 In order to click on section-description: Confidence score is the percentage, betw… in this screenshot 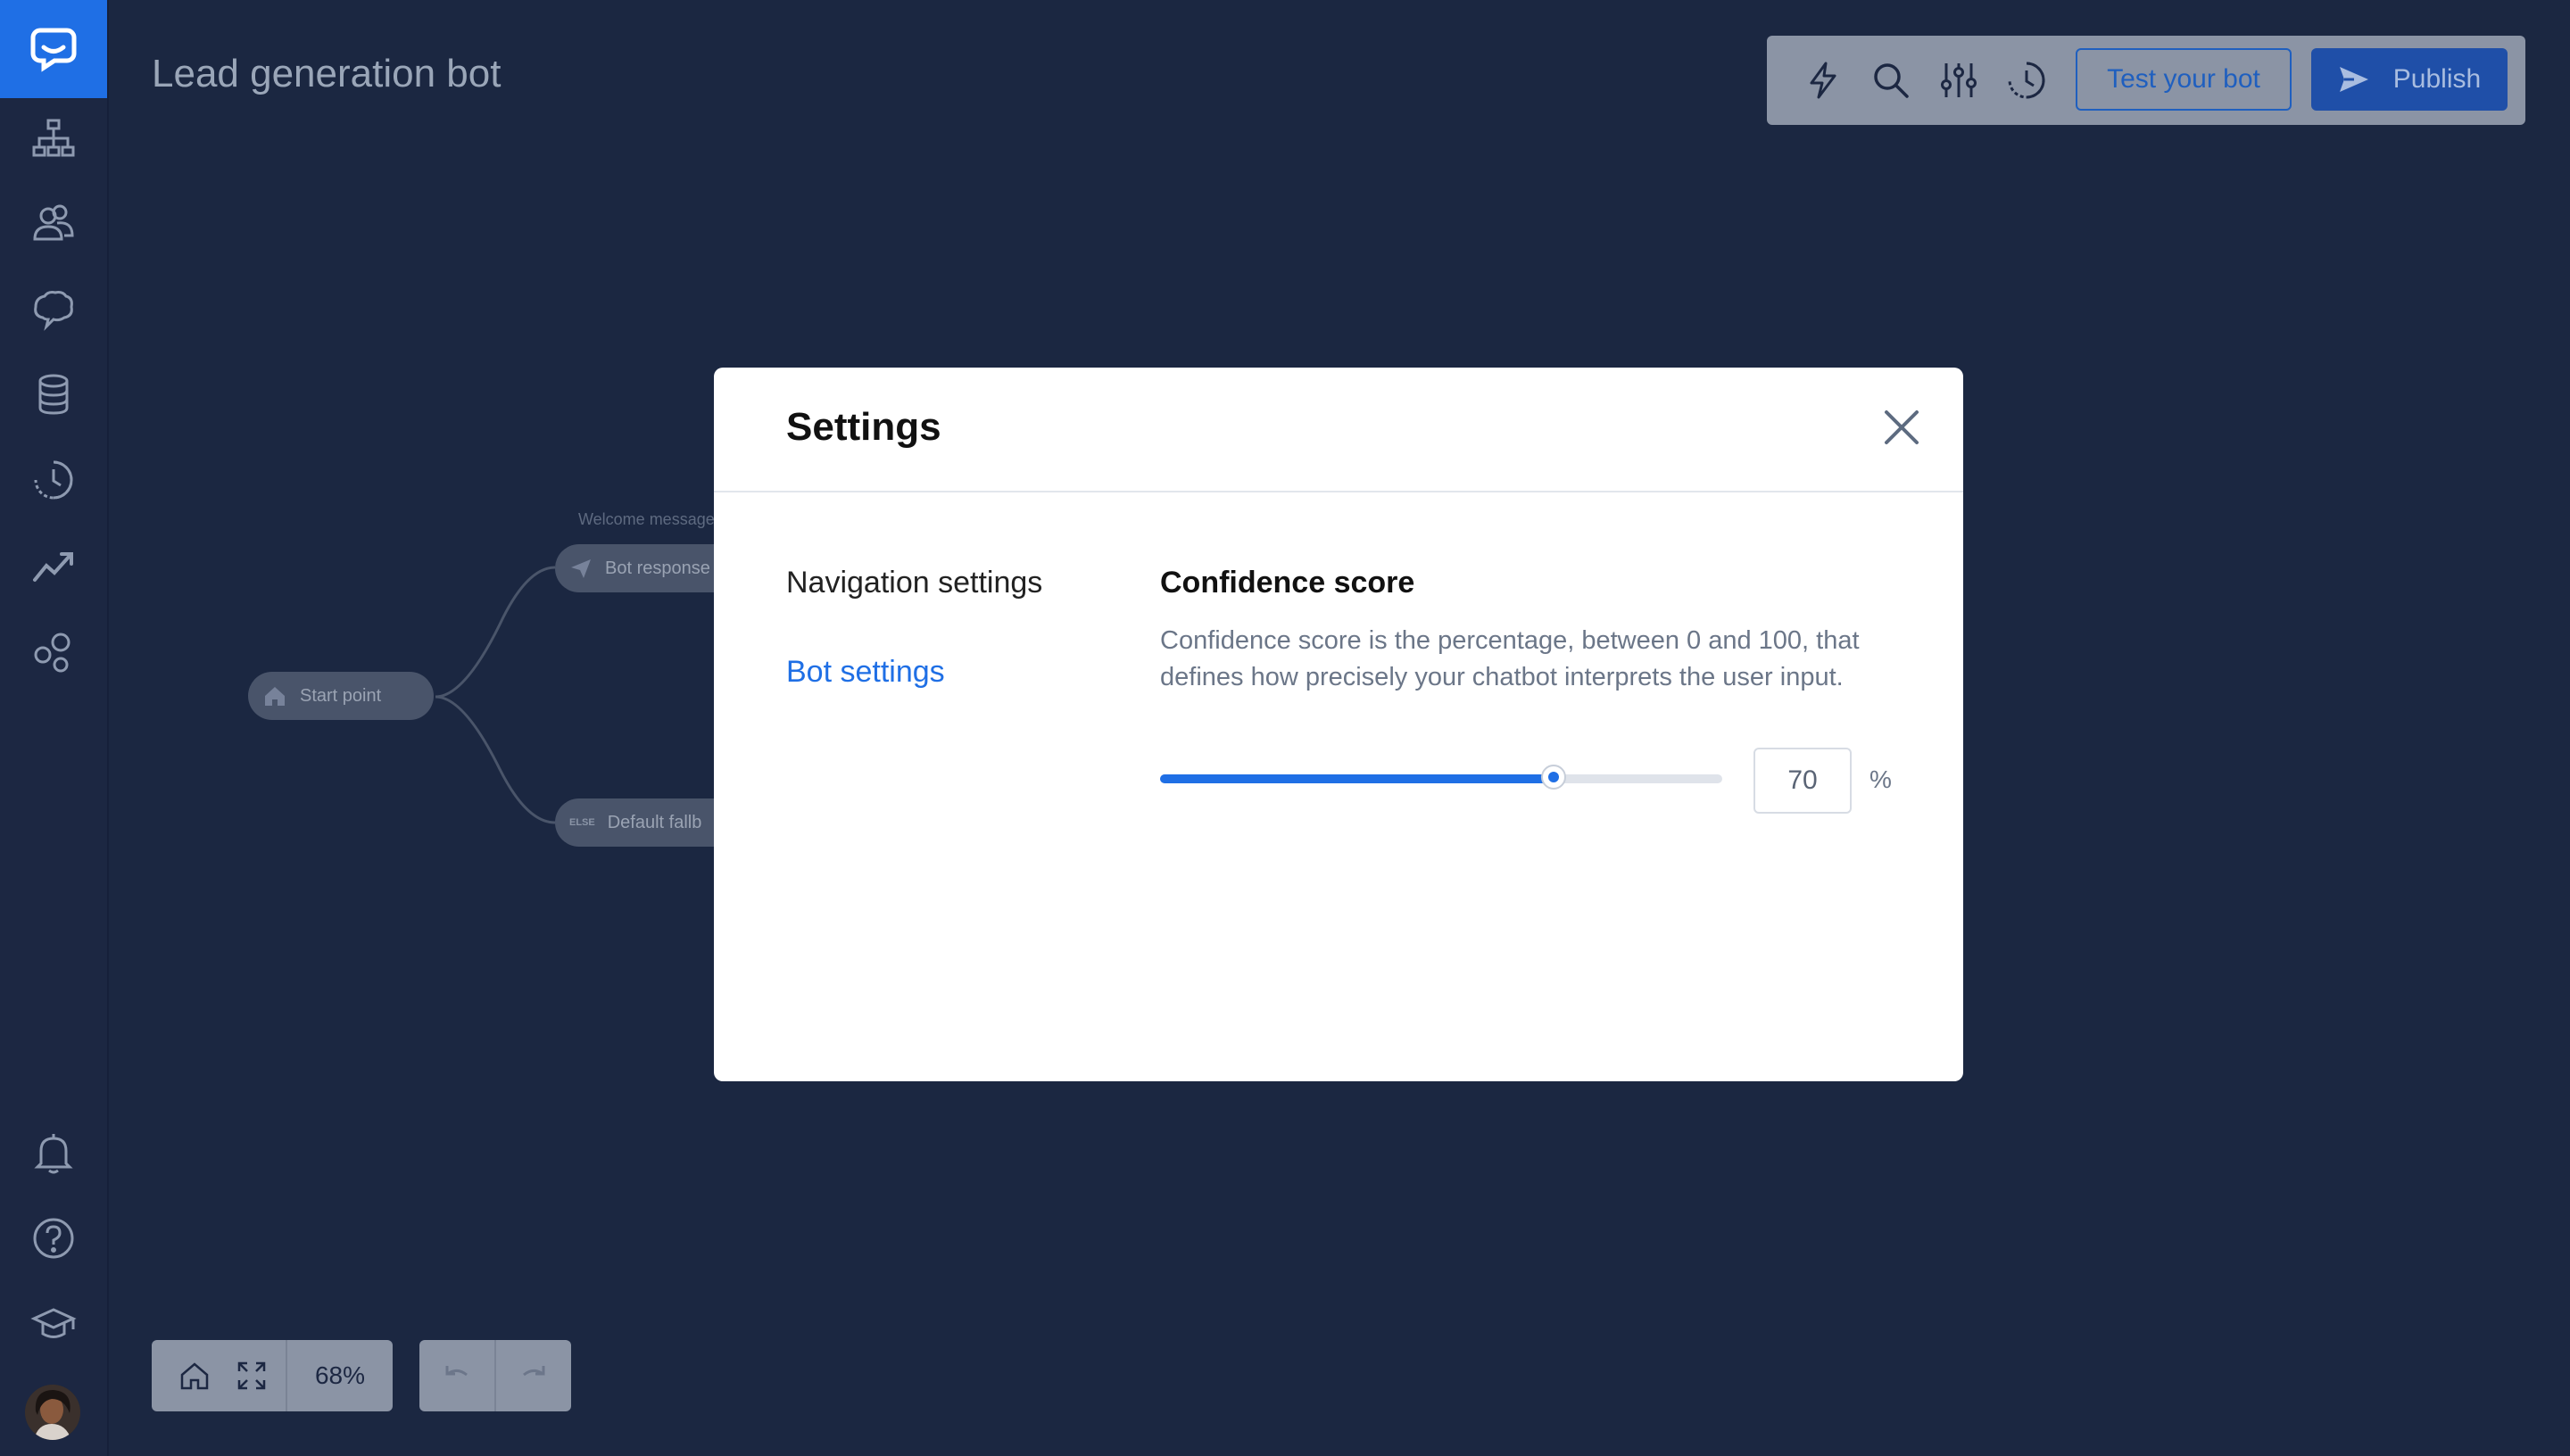, I will do `click(1510, 659)`.